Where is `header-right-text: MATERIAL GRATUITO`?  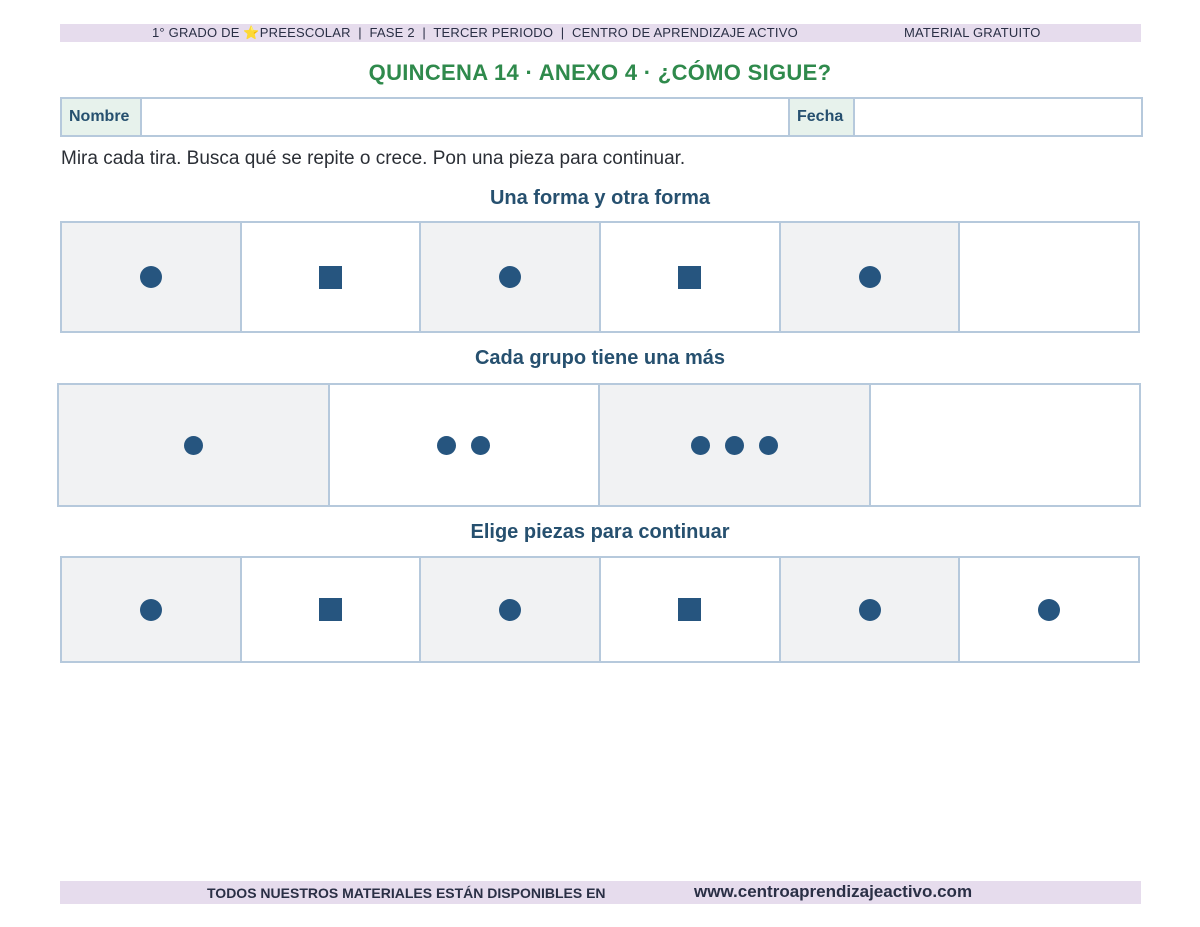 header-right-text: MATERIAL GRATUITO is located at coordinates (972, 32).